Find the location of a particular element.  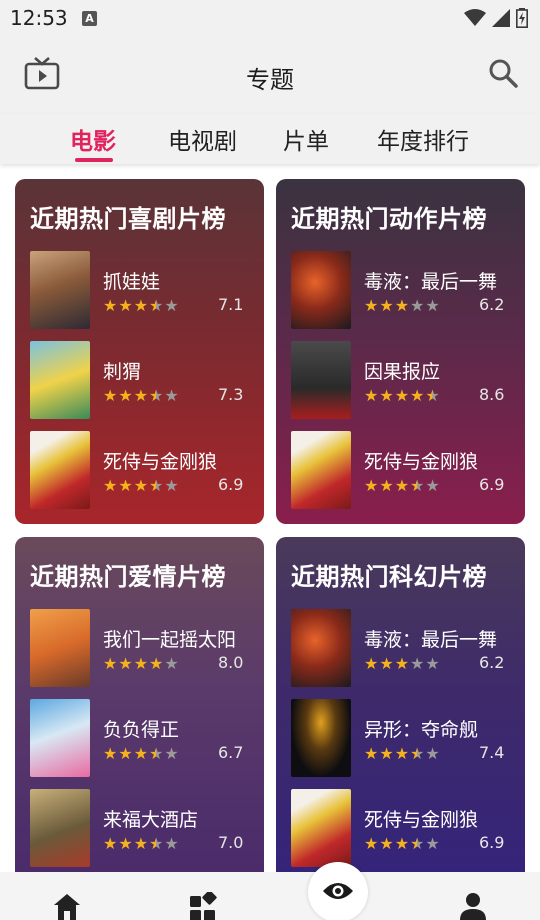

rating-value: 7.1 is located at coordinates (231, 304).